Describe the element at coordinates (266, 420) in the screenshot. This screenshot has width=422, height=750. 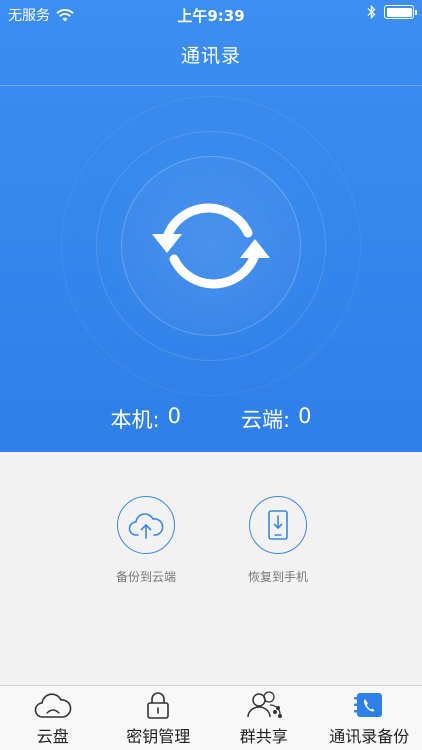
I see `cloud-count-label: 云端:` at that location.